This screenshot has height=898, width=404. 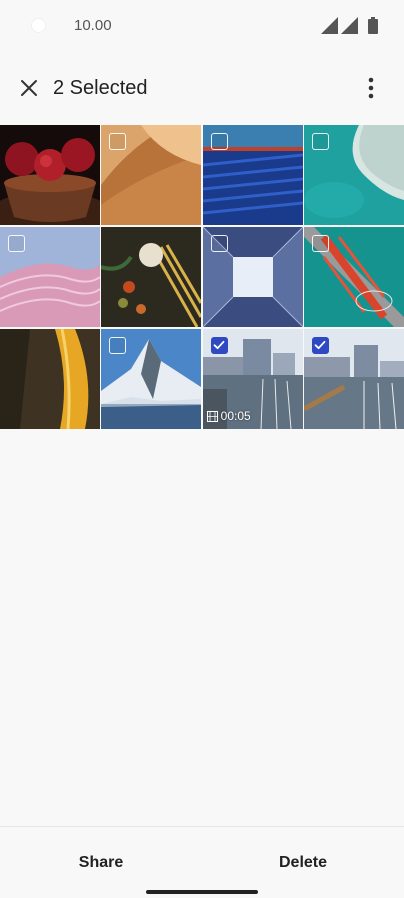 I want to click on video-icon, so click(x=212, y=416).